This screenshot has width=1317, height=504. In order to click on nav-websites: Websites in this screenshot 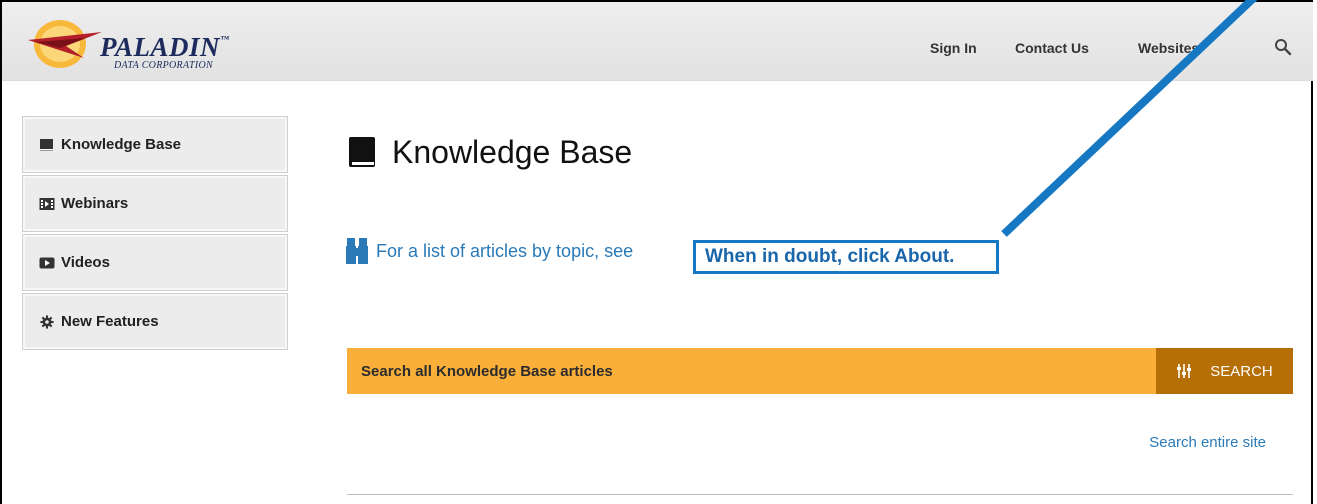, I will do `click(1168, 48)`.